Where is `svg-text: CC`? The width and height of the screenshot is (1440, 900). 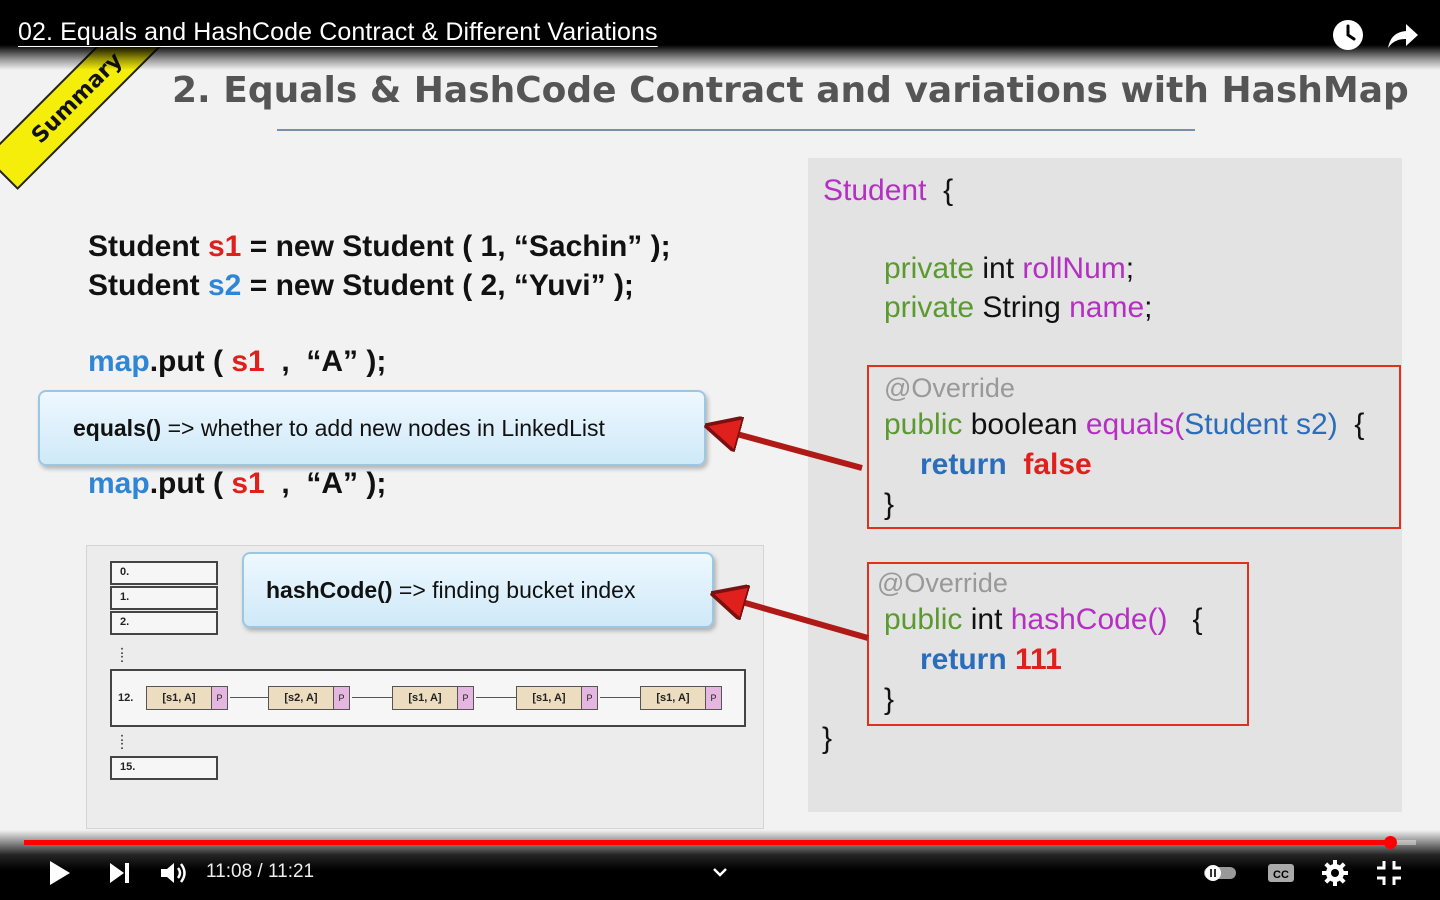
svg-text: CC is located at coordinates (1281, 875).